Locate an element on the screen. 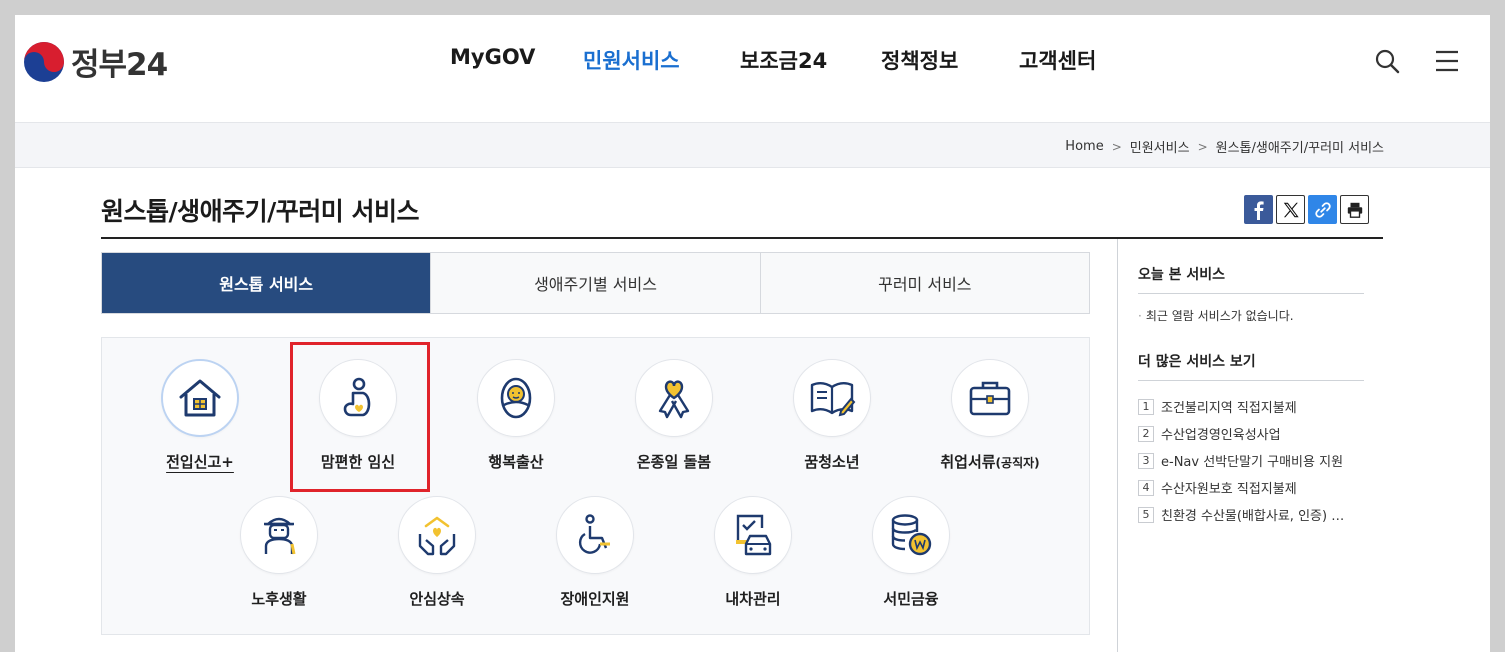 The image size is (1505, 652). nav-policy-info: 정책정보 is located at coordinates (919, 60).